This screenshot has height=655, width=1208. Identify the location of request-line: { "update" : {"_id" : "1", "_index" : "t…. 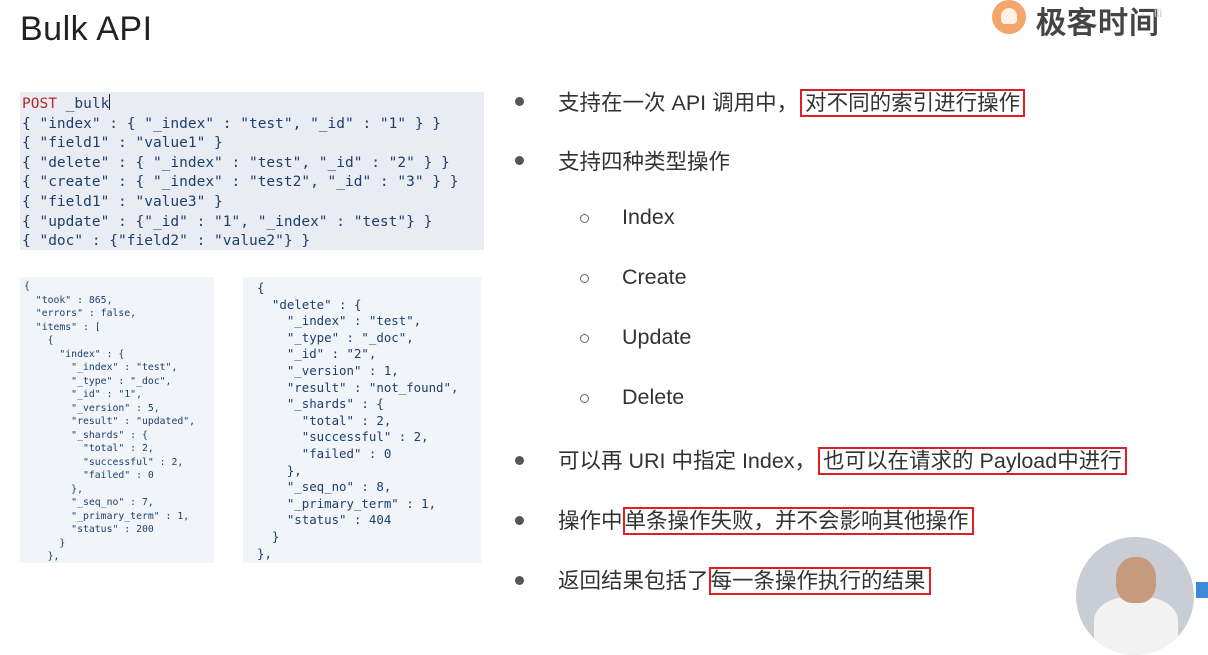
(227, 221).